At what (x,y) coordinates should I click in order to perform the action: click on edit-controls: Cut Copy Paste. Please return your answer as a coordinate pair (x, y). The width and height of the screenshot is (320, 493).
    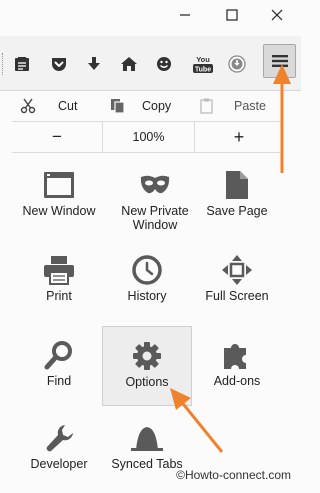
    Looking at the image, I should click on (147, 106).